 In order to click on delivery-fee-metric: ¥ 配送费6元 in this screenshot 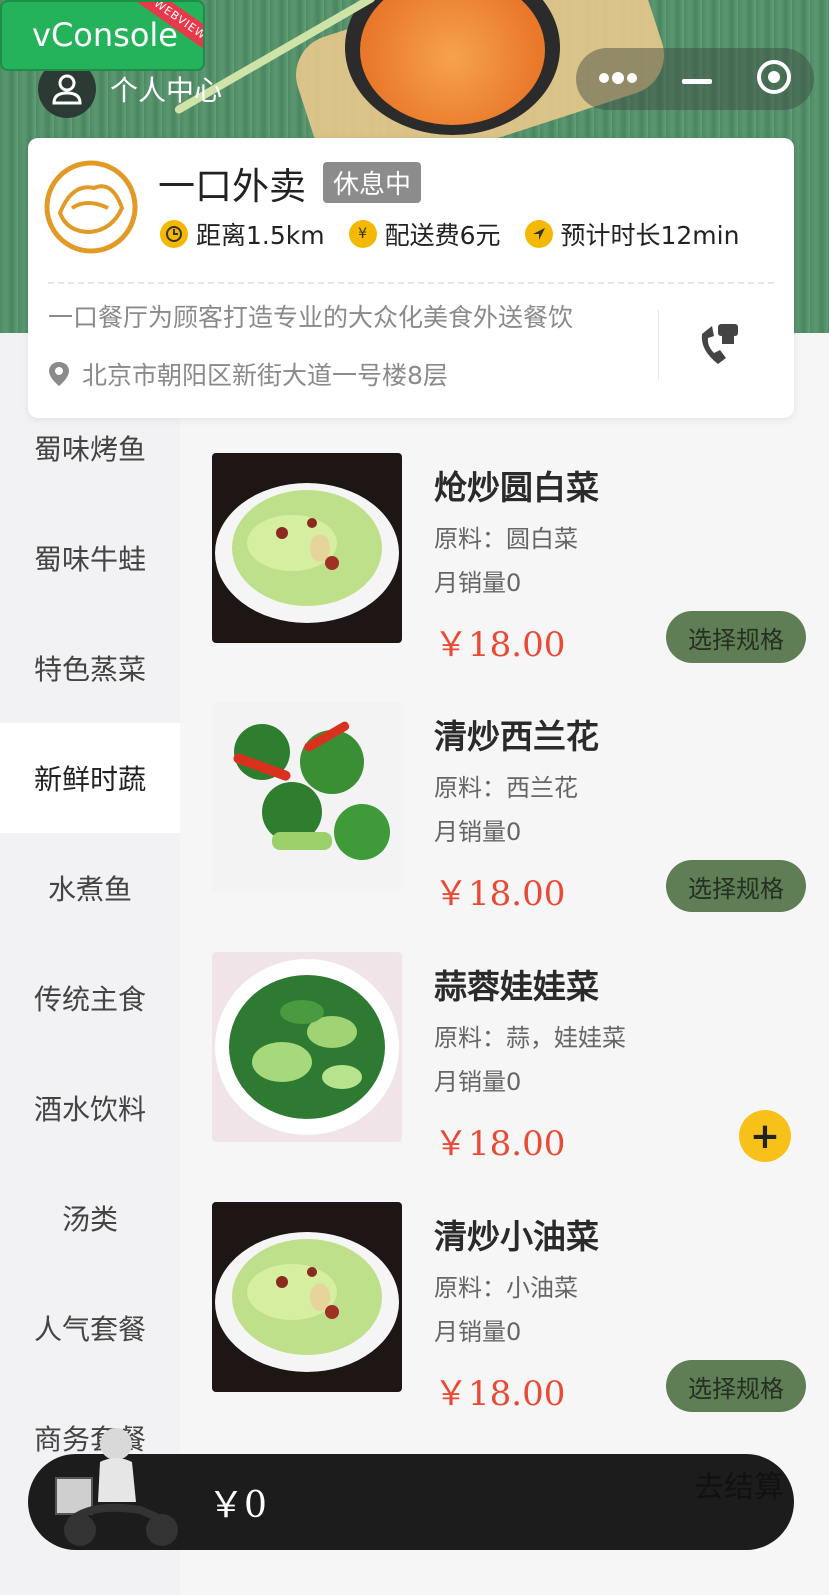, I will do `click(424, 234)`.